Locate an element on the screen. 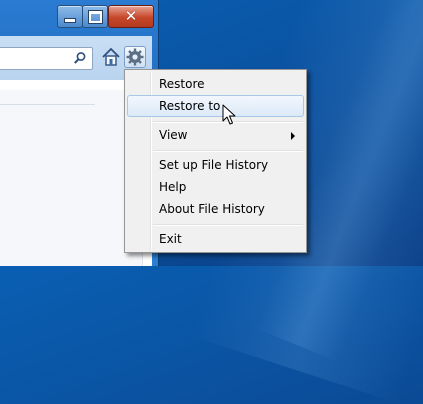  menu-item-about-file-history: About File History is located at coordinates (215, 209).